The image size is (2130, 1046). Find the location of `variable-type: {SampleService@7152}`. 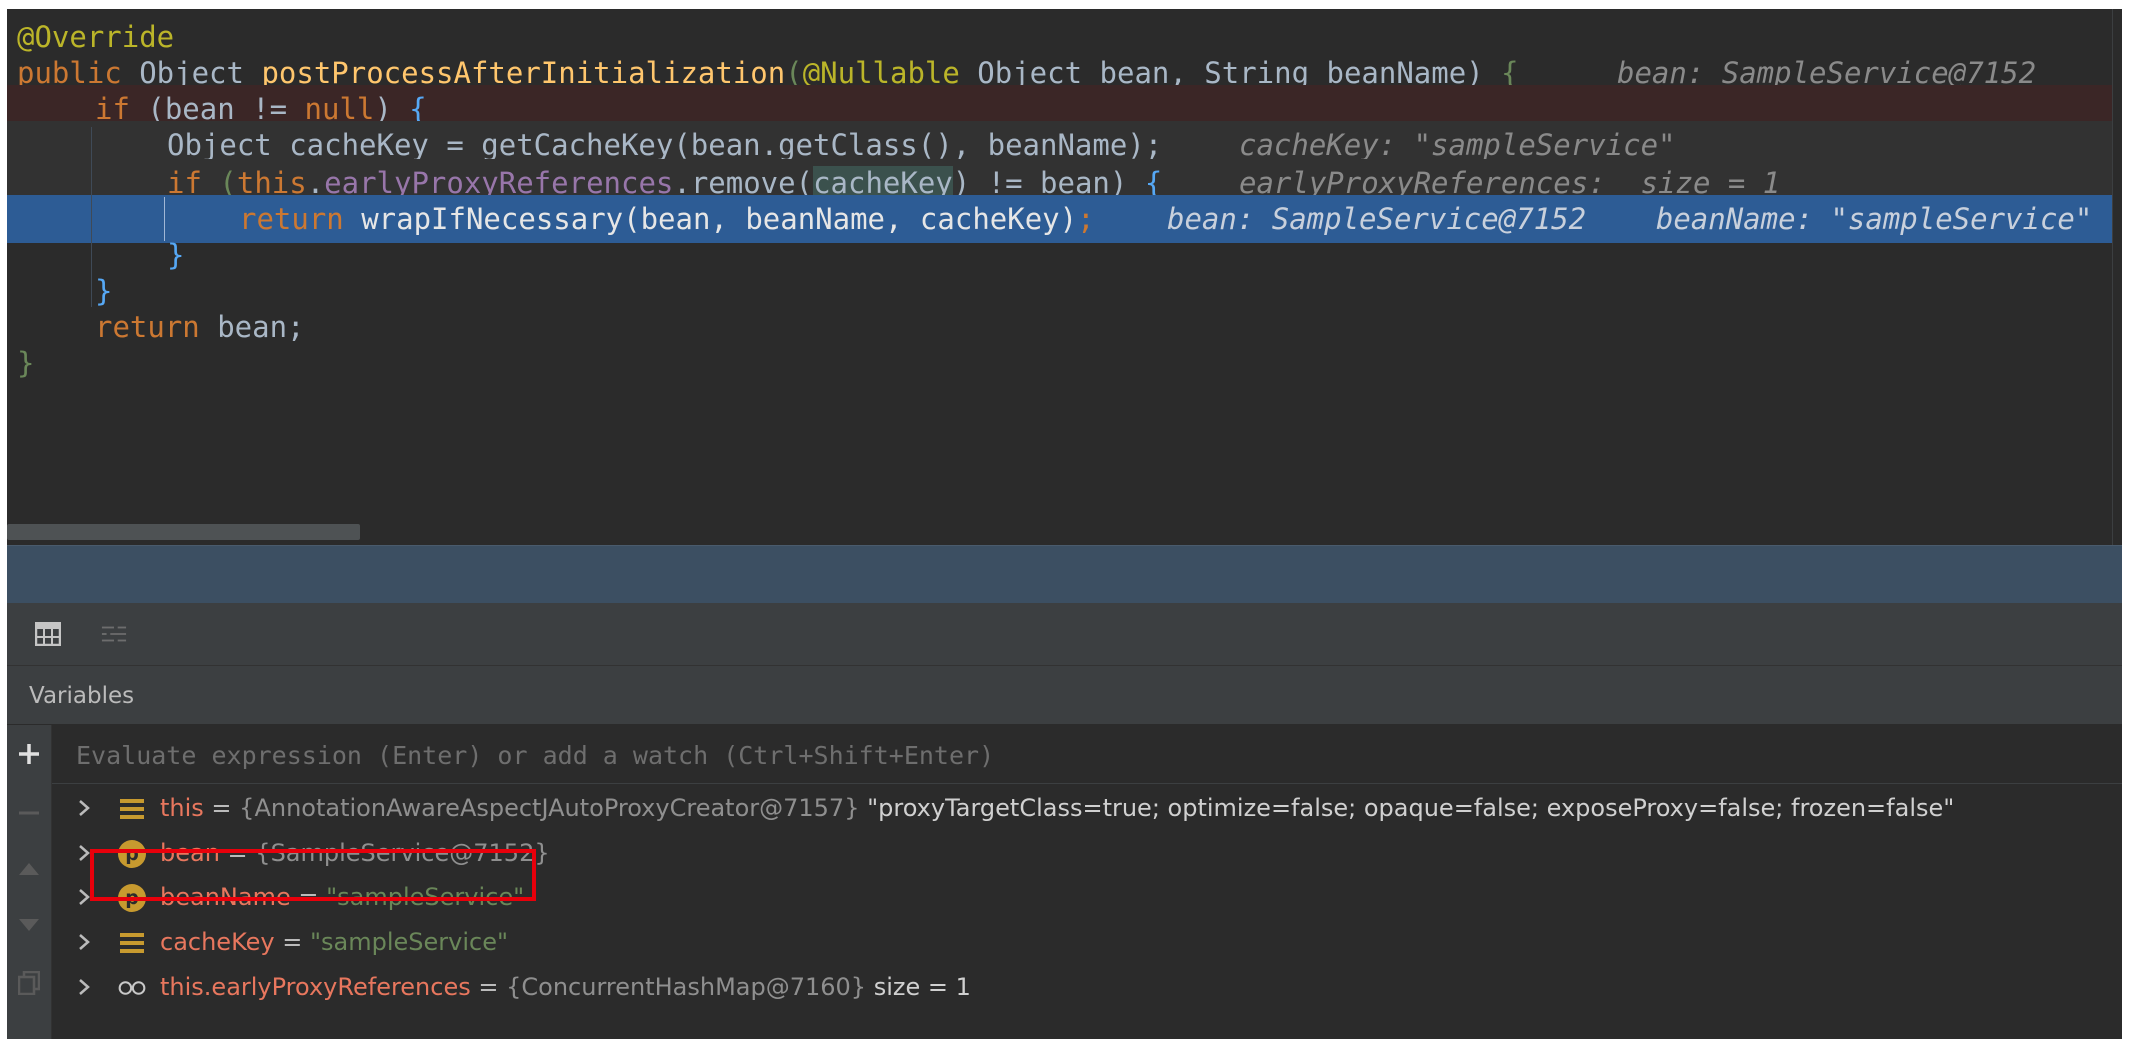

variable-type: {SampleService@7152} is located at coordinates (402, 853).